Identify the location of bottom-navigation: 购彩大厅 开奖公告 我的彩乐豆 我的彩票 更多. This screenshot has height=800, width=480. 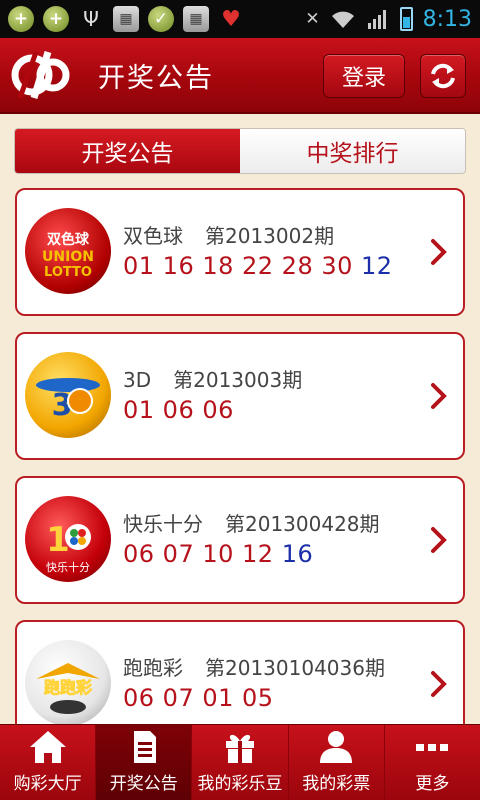
(240, 762).